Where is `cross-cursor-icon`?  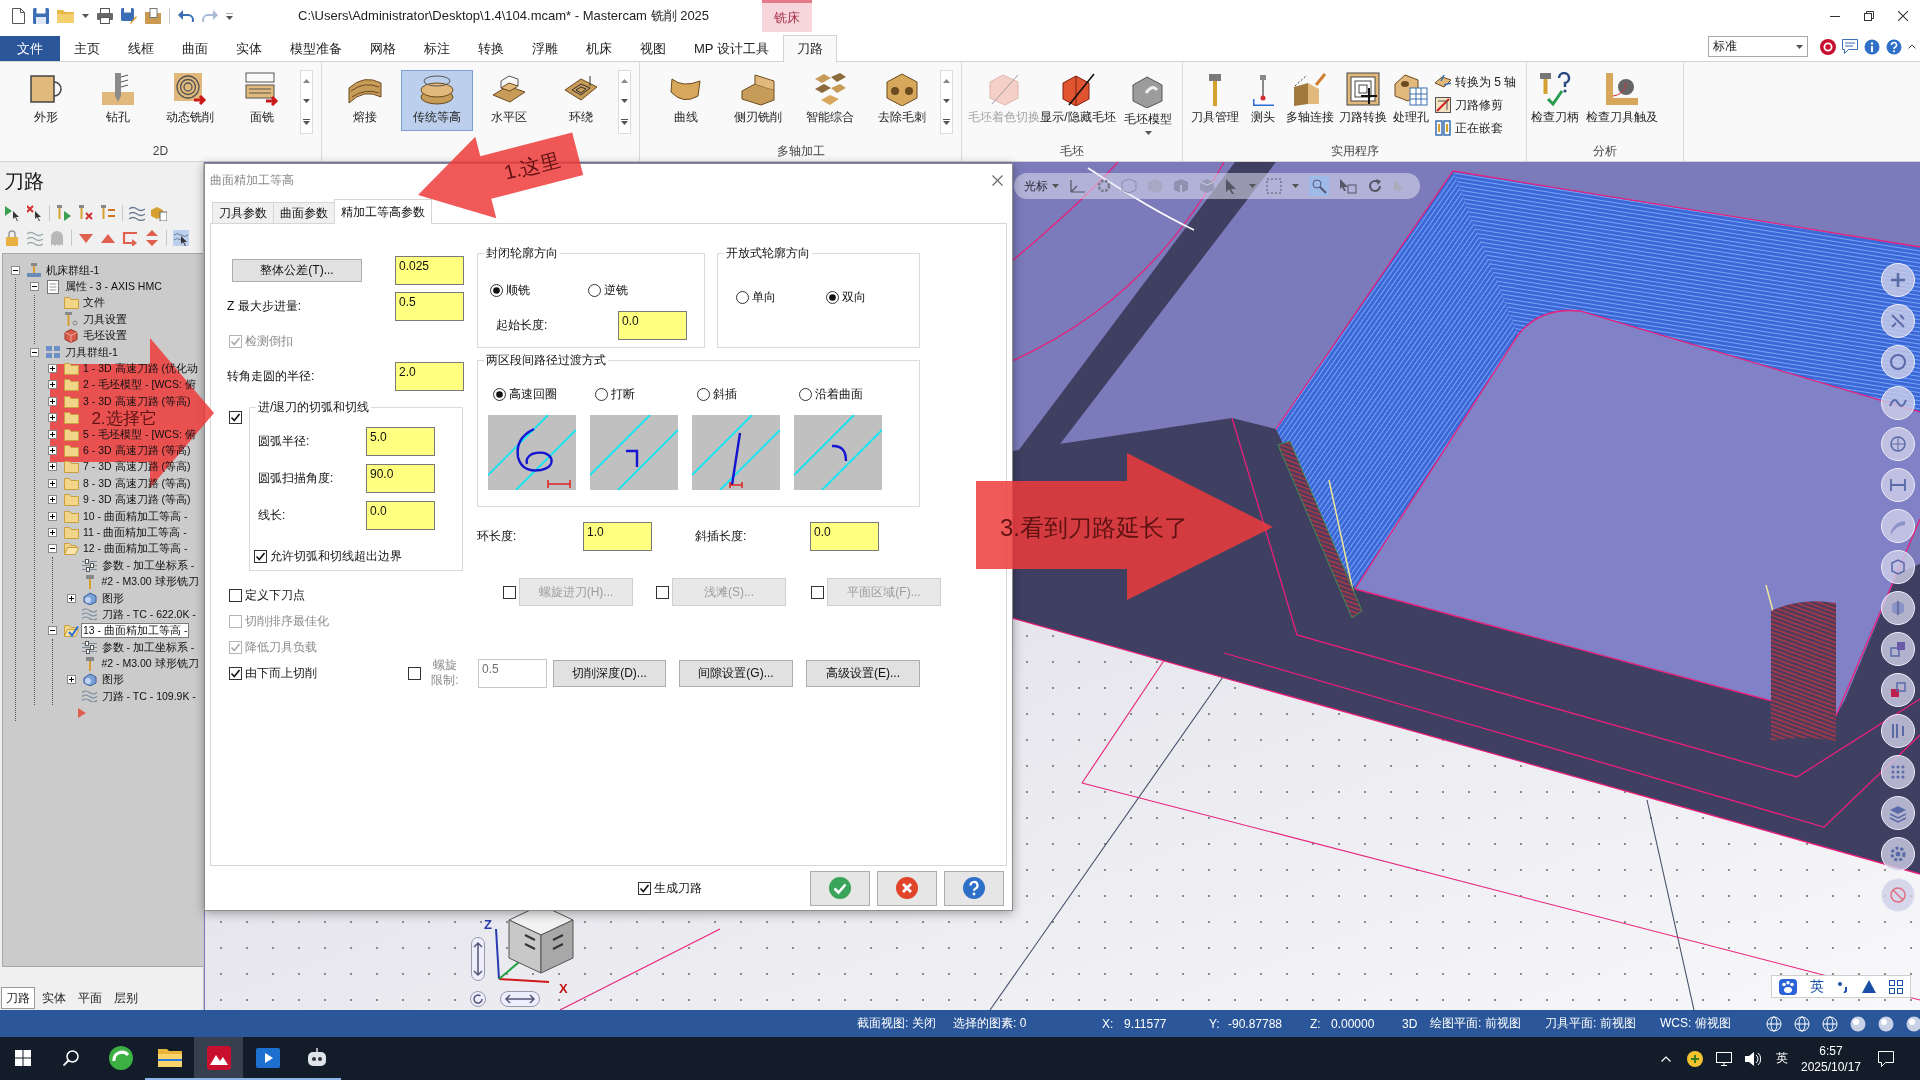
cross-cursor-icon is located at coordinates (35, 212).